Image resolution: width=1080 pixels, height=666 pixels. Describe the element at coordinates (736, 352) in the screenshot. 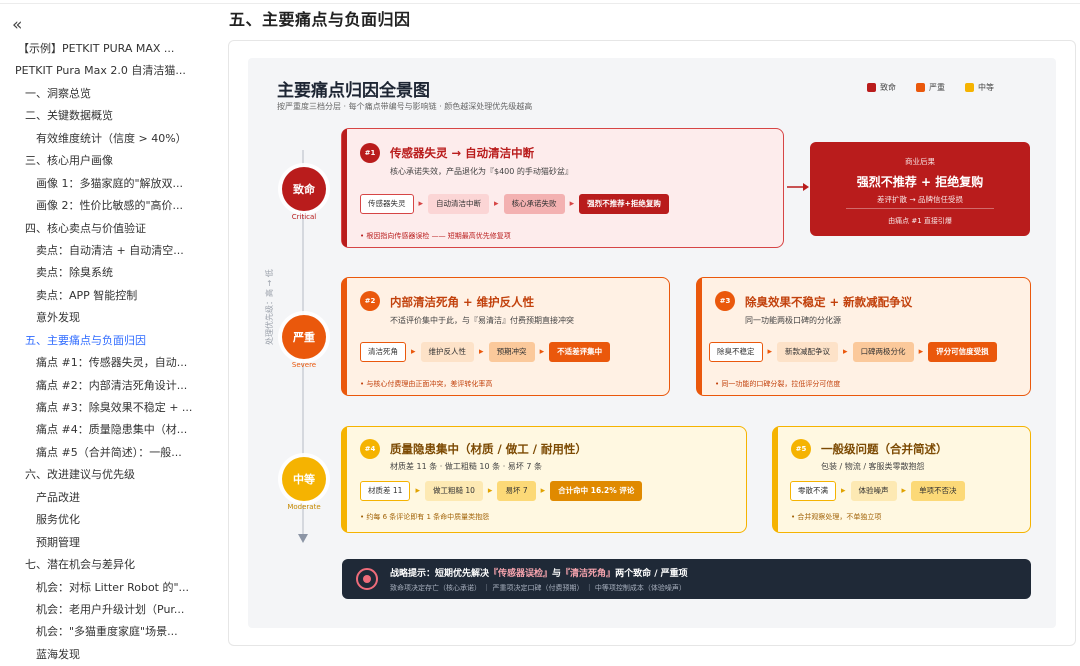

I see `chain-chip: 除臭不稳定` at that location.